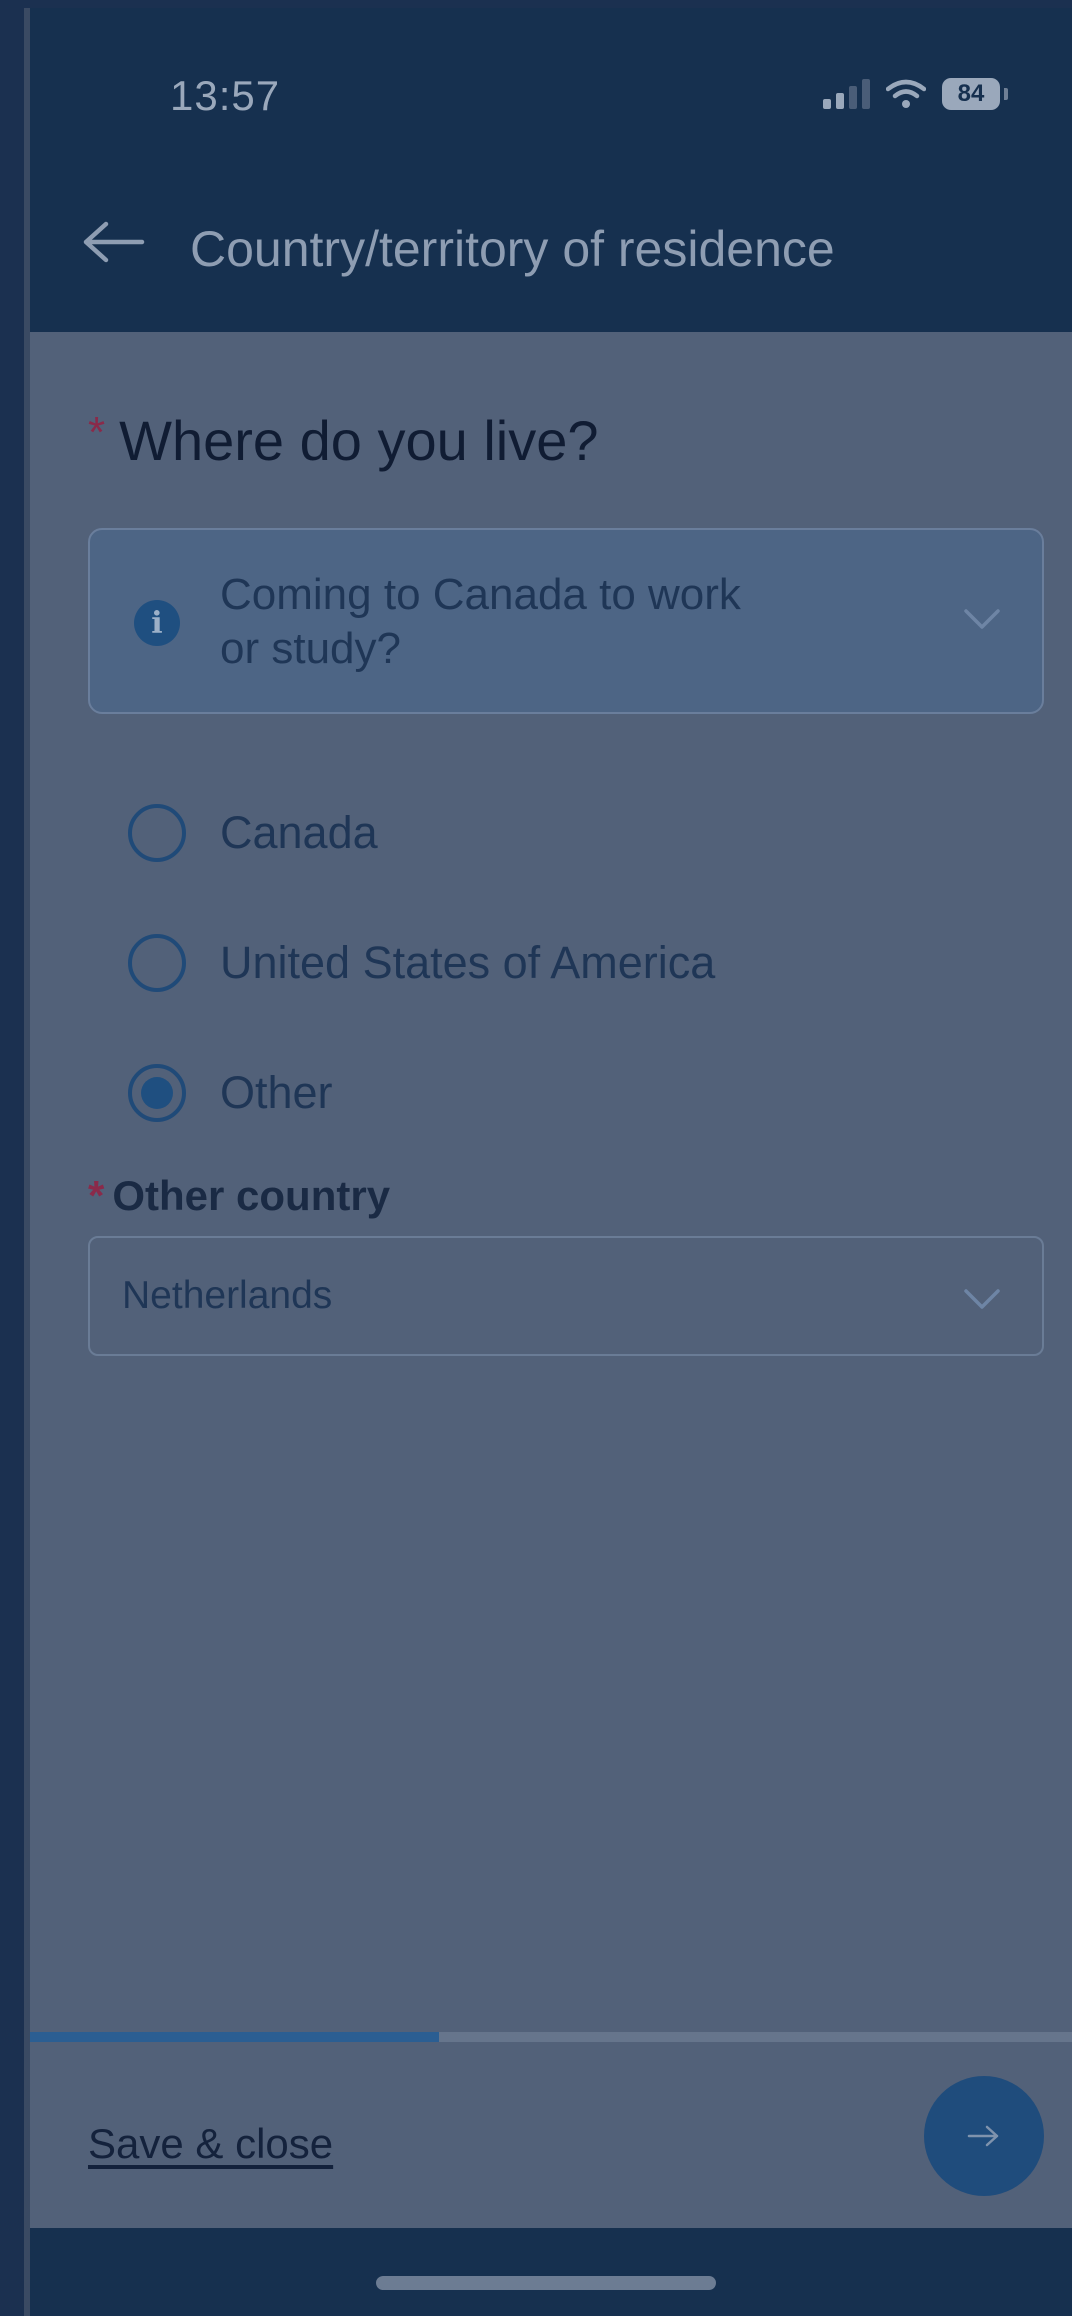 Image resolution: width=1072 pixels, height=2316 pixels. Describe the element at coordinates (157, 623) in the screenshot. I see `info-icon: i` at that location.